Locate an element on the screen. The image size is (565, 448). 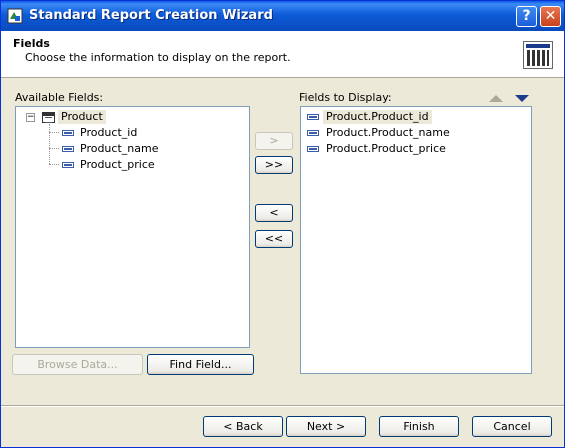
report-fields-icon is located at coordinates (538, 55).